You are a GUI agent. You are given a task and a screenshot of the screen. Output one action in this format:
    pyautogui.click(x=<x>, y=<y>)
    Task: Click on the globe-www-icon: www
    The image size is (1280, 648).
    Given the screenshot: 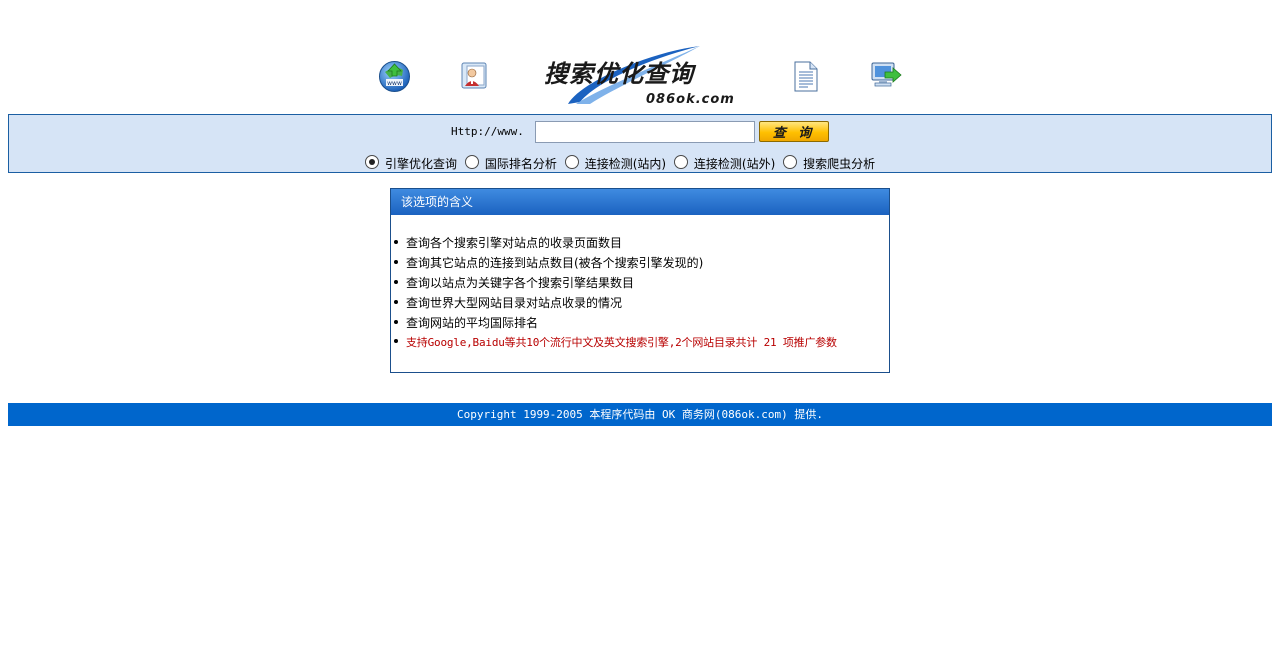 What is the action you would take?
    pyautogui.click(x=394, y=76)
    